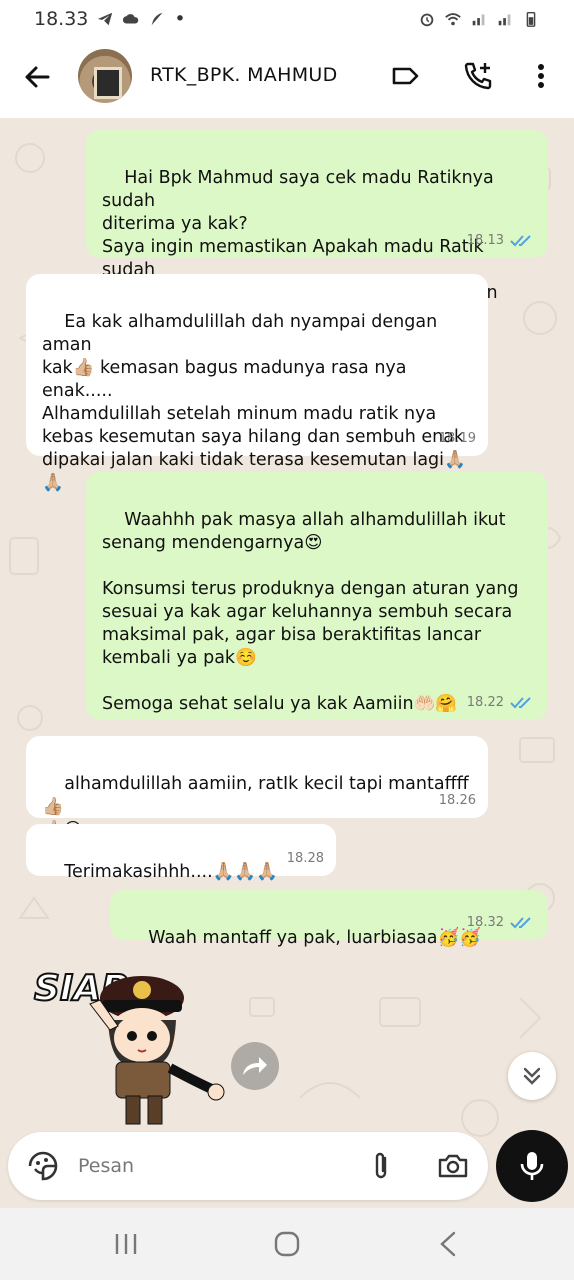 This screenshot has width=574, height=1280. What do you see at coordinates (541, 76) in the screenshot?
I see `more-options-icon` at bounding box center [541, 76].